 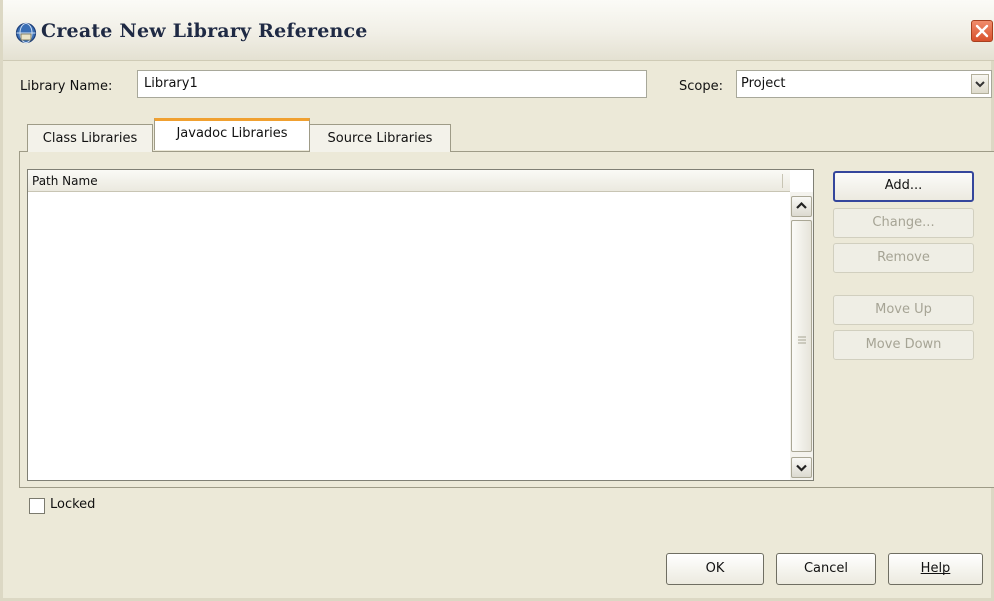 I want to click on scroll-up-button, so click(x=801, y=206).